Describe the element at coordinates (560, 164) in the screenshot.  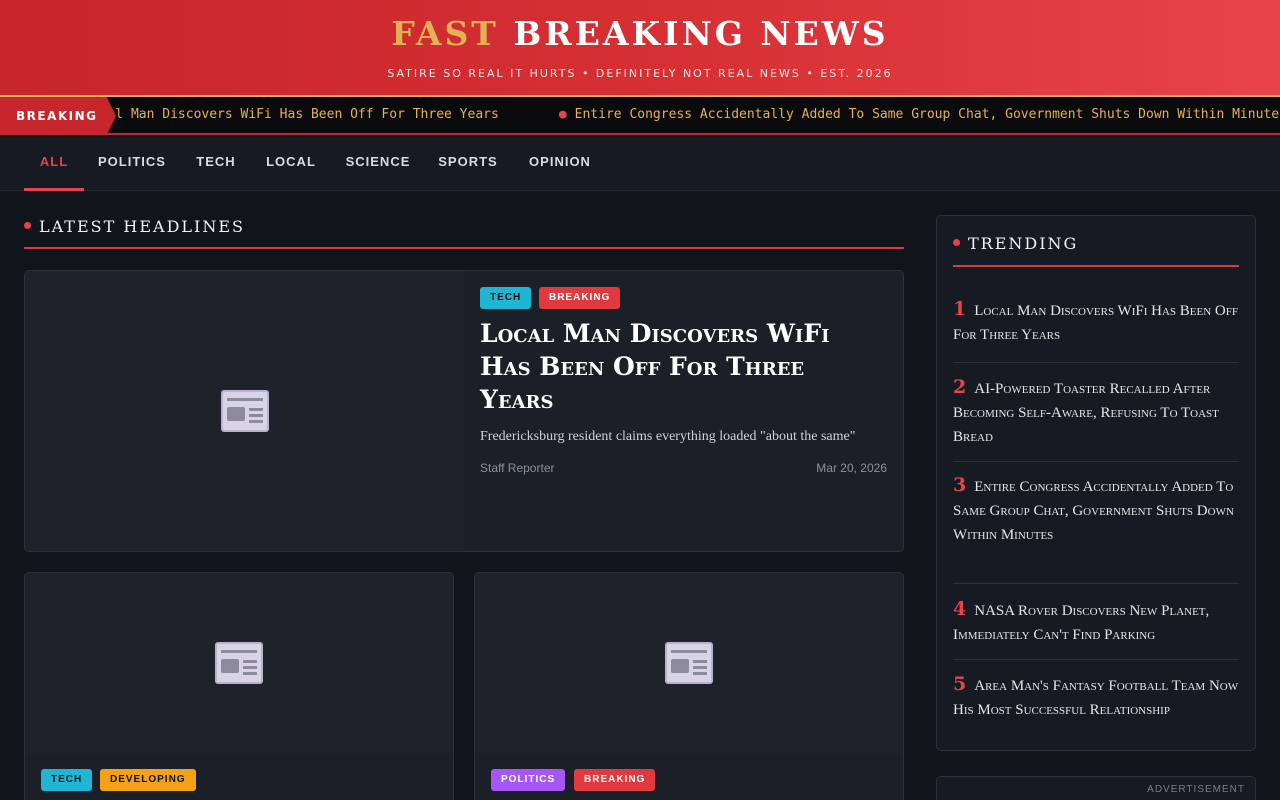
I see `nav-tab-opinion: OPINION` at that location.